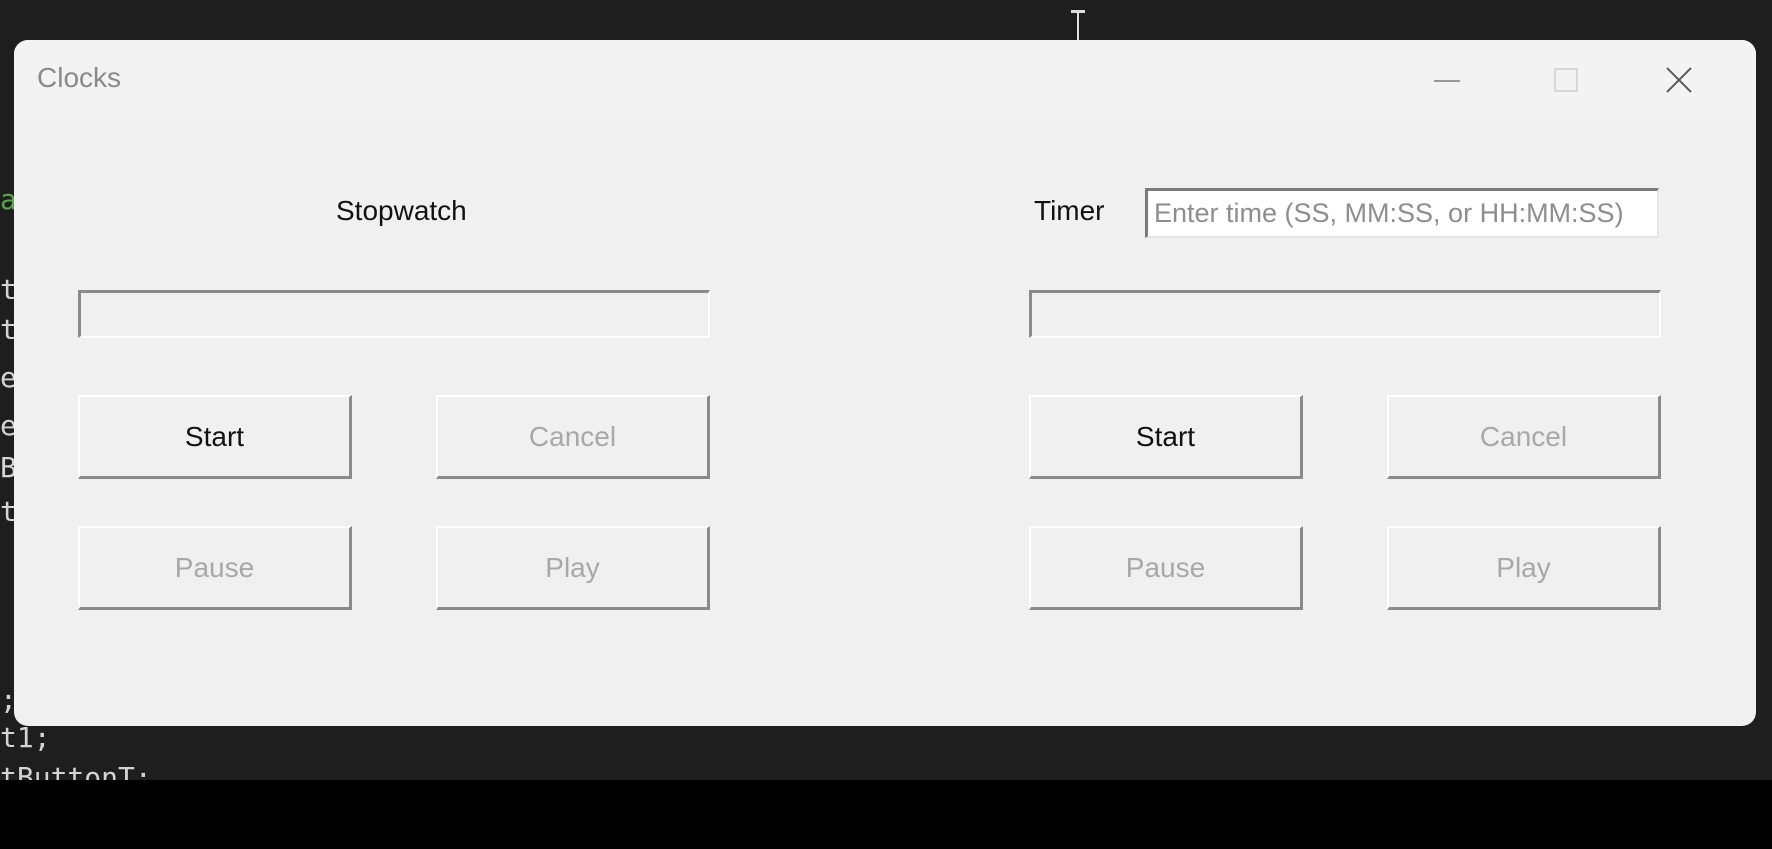 This screenshot has width=1772, height=849. Describe the element at coordinates (885, 80) in the screenshot. I see `title-bar: Clocks` at that location.